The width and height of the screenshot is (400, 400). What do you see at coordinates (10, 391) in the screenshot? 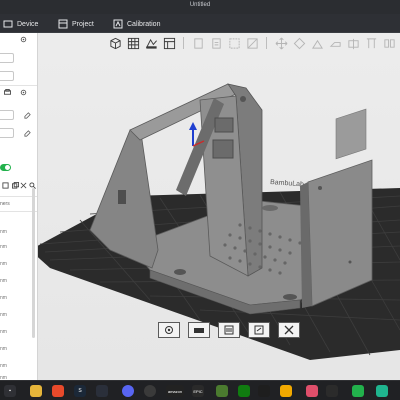
I see `windows-icon: ▪` at bounding box center [10, 391].